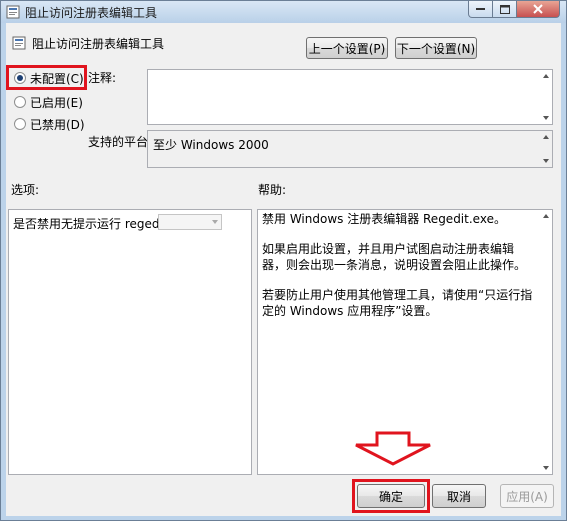  What do you see at coordinates (98, 44) in the screenshot?
I see `policy-name: 阻止访问注册表编辑工具` at bounding box center [98, 44].